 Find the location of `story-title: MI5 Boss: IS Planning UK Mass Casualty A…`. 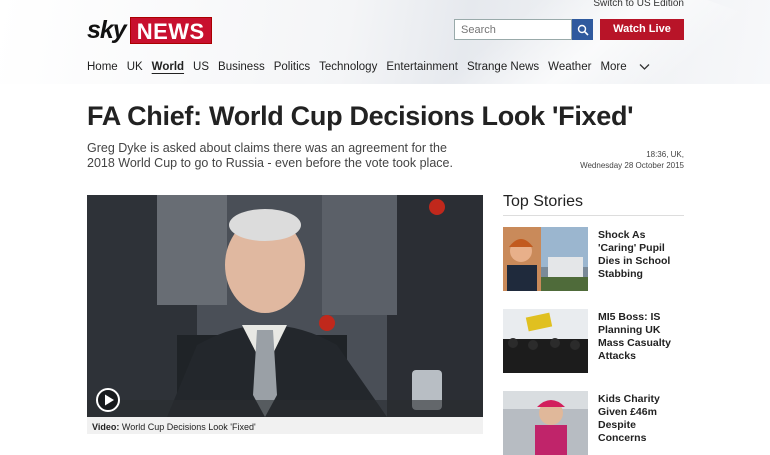

story-title: MI5 Boss: IS Planning UK Mass Casualty A… is located at coordinates (641, 341).